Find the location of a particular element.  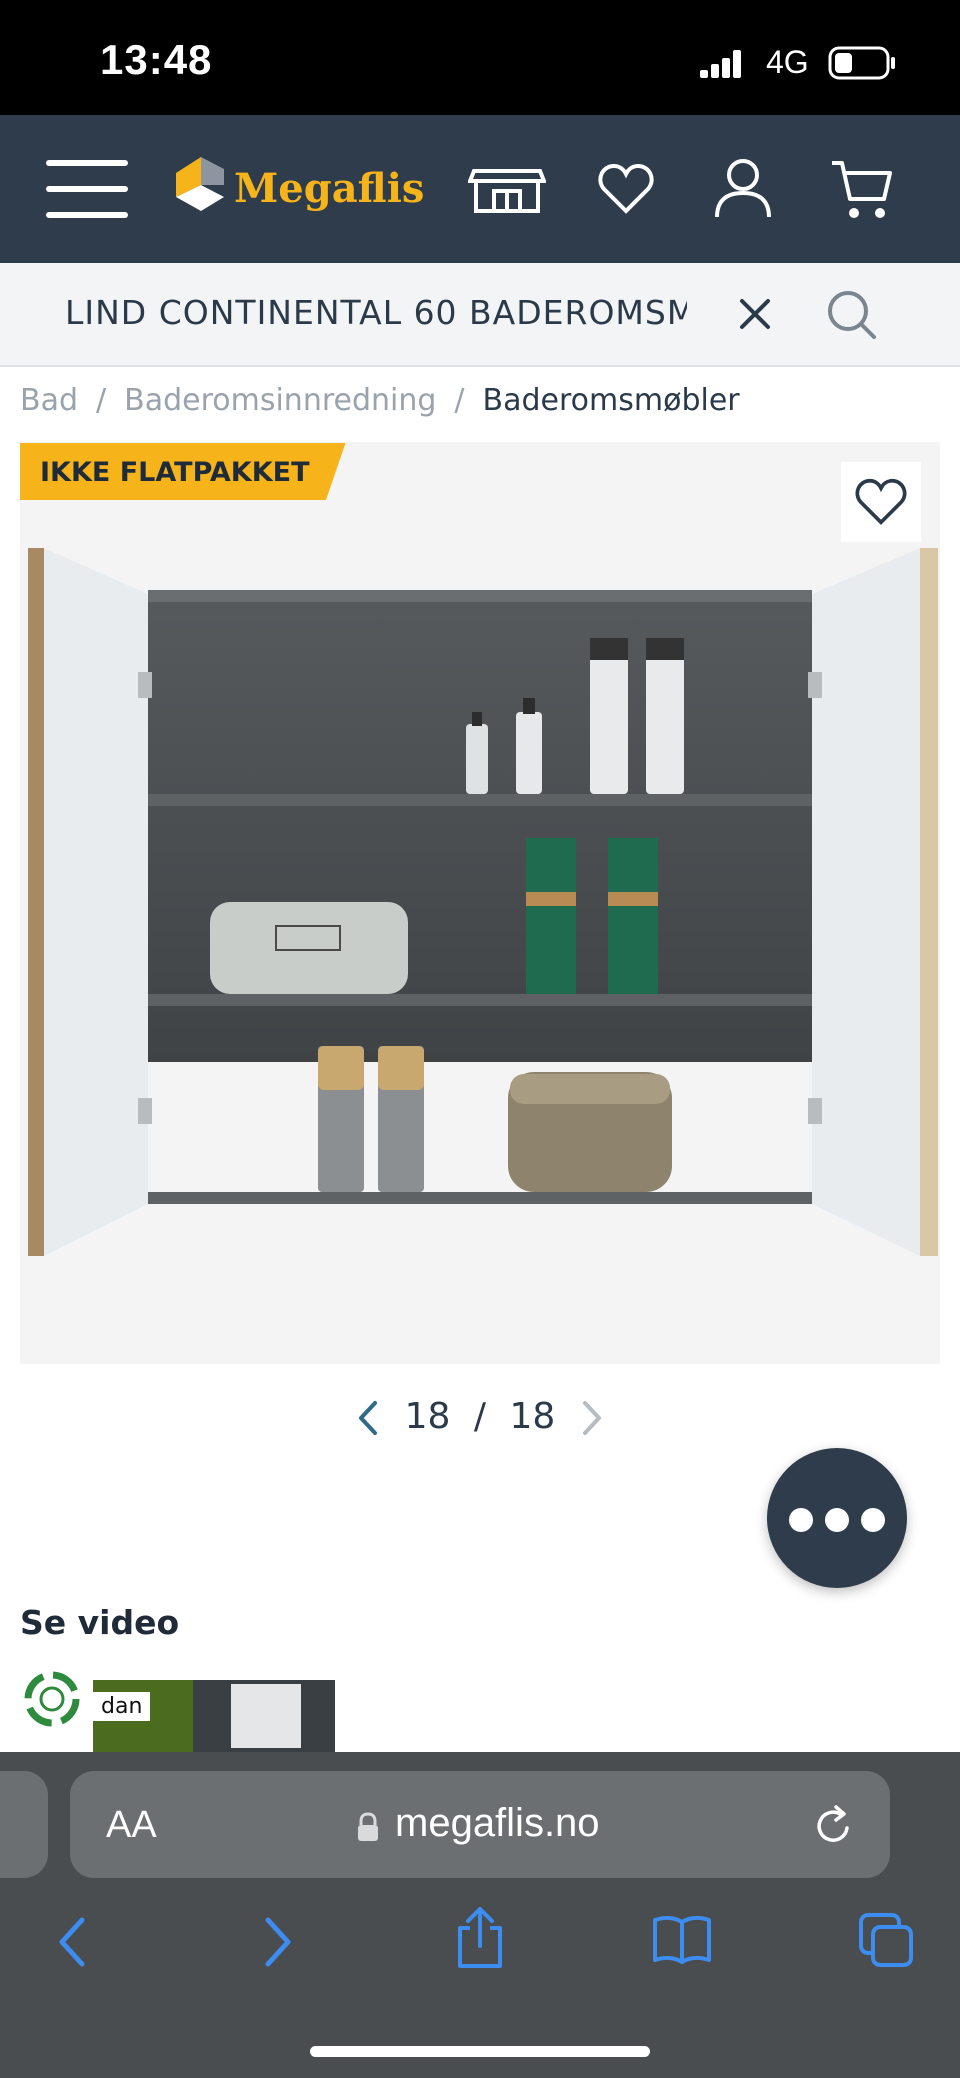

text-size-button: AA is located at coordinates (131, 1825).